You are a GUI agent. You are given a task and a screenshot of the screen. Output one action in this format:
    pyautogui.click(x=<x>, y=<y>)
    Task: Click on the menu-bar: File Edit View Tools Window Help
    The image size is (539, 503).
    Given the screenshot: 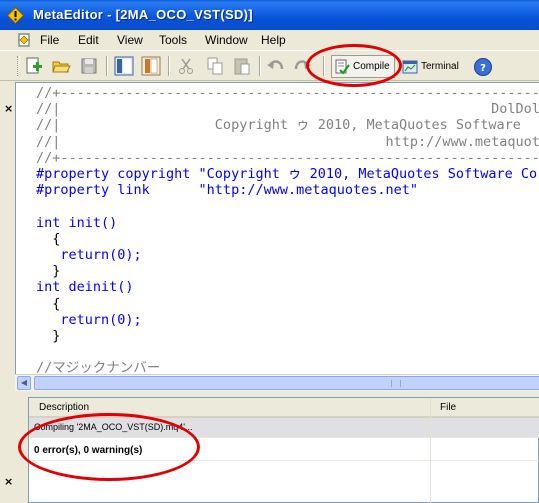 What is the action you would take?
    pyautogui.click(x=269, y=40)
    